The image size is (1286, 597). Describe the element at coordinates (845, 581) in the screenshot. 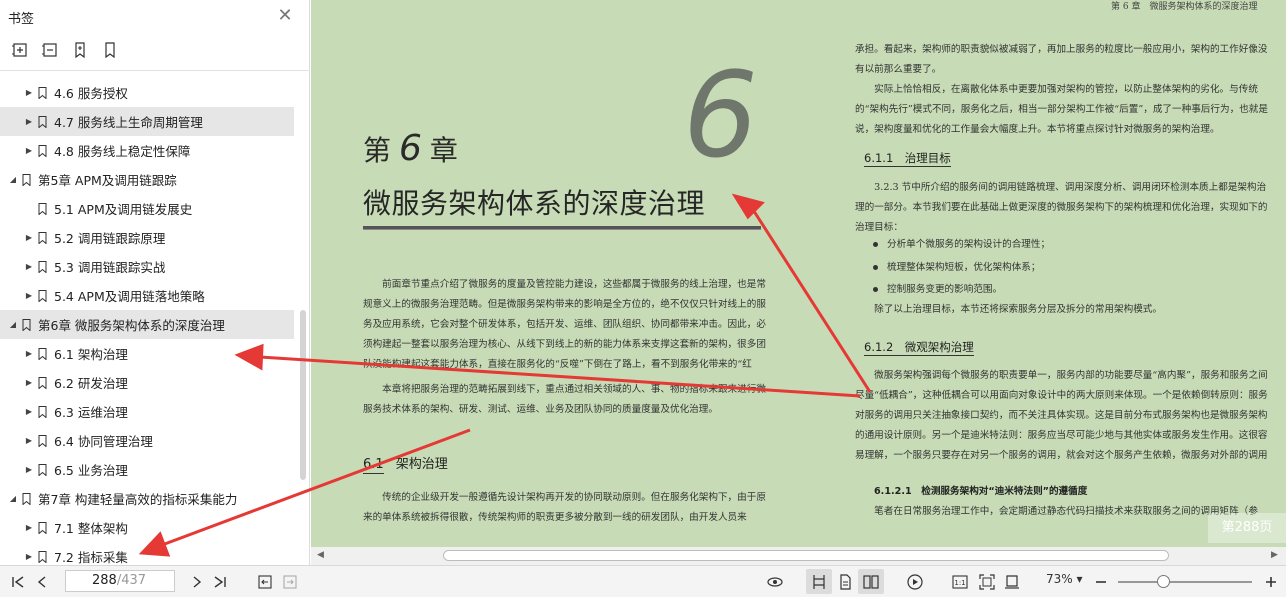

I see `continuous-view-icon` at that location.